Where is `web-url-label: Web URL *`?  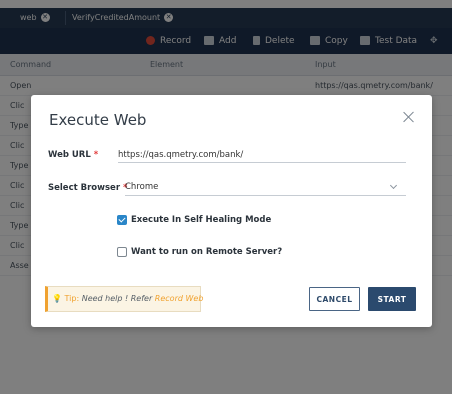
web-url-label: Web URL * is located at coordinates (73, 155).